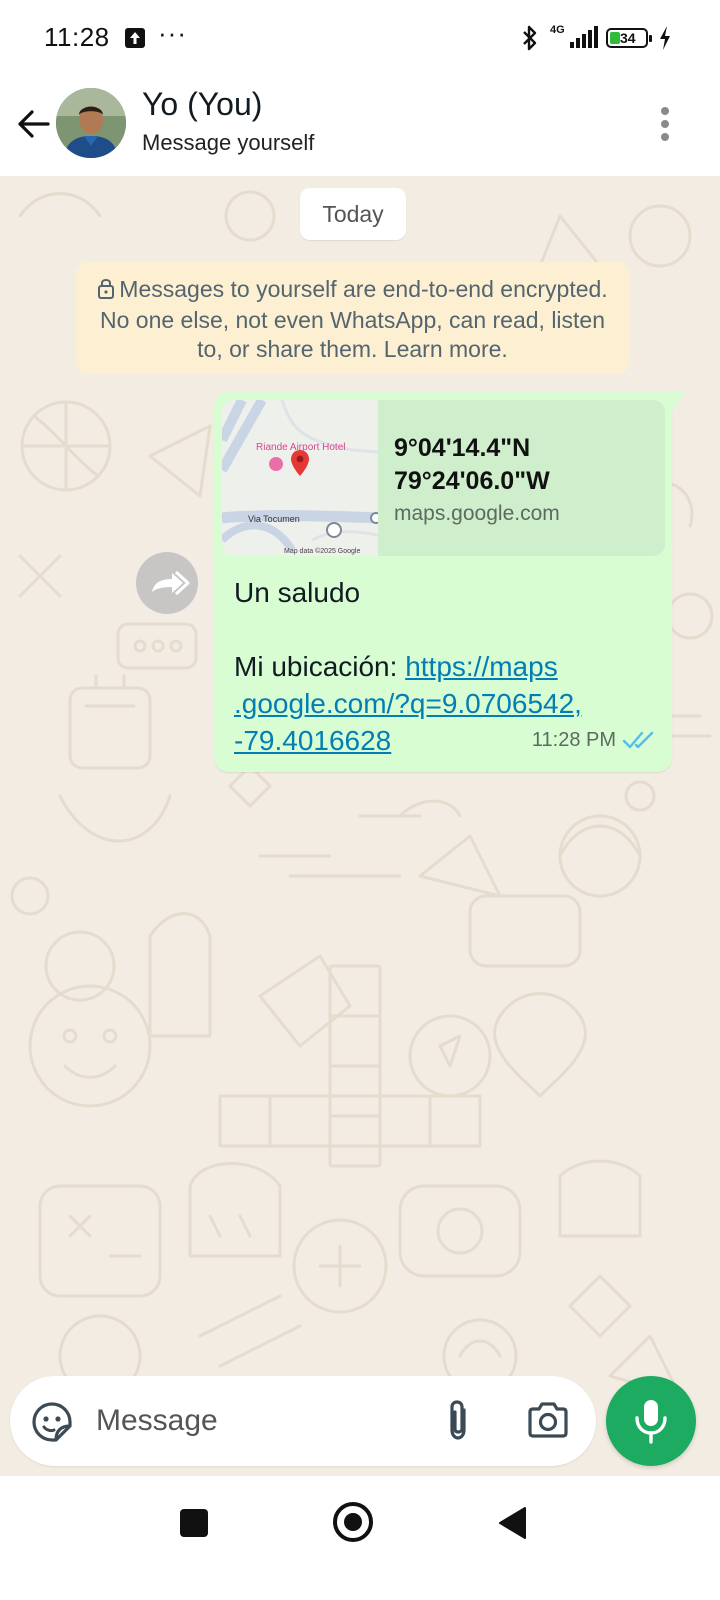 The image size is (720, 1600). Describe the element at coordinates (408, 740) in the screenshot. I see `maps-link-part-3: -79.4016628` at that location.